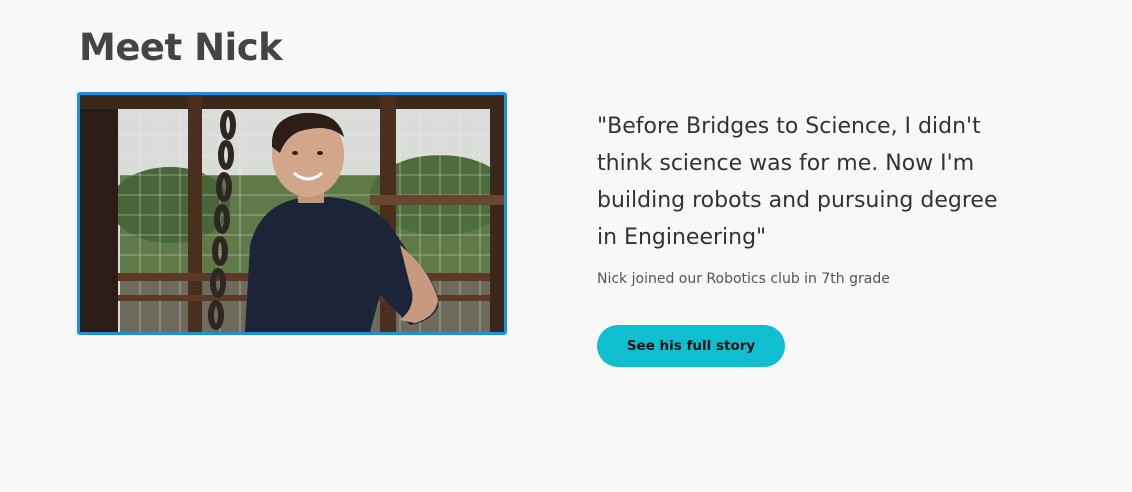  What do you see at coordinates (691, 346) in the screenshot?
I see `see-full-story-button: See his full story` at bounding box center [691, 346].